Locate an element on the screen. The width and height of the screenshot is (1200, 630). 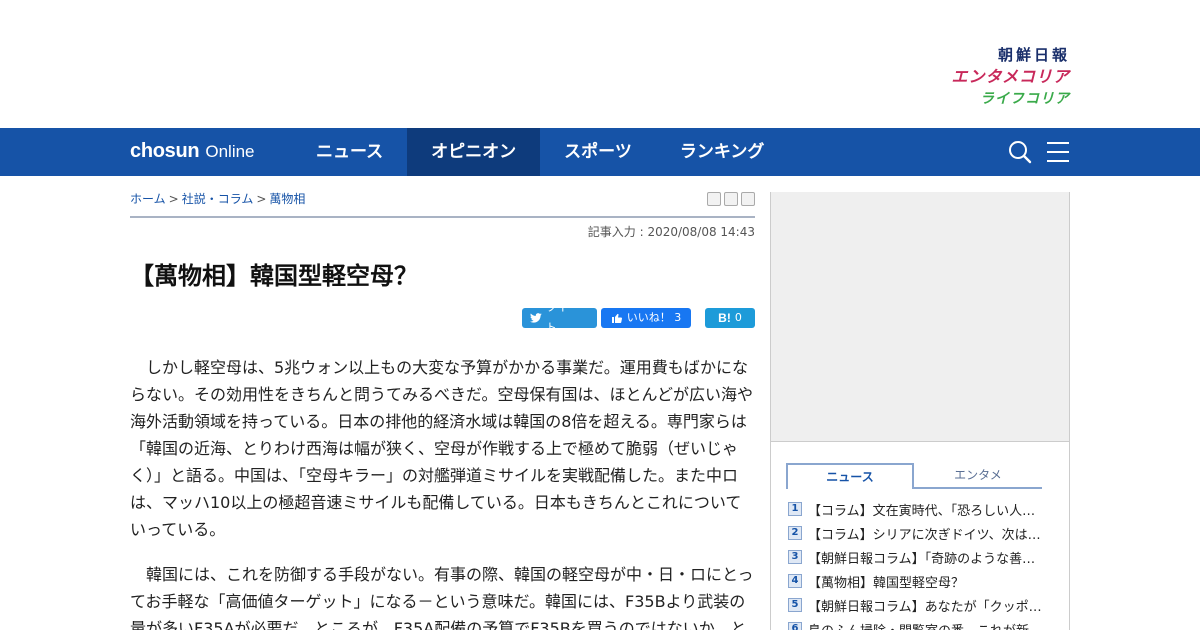
back-icon is located at coordinates (748, 199).